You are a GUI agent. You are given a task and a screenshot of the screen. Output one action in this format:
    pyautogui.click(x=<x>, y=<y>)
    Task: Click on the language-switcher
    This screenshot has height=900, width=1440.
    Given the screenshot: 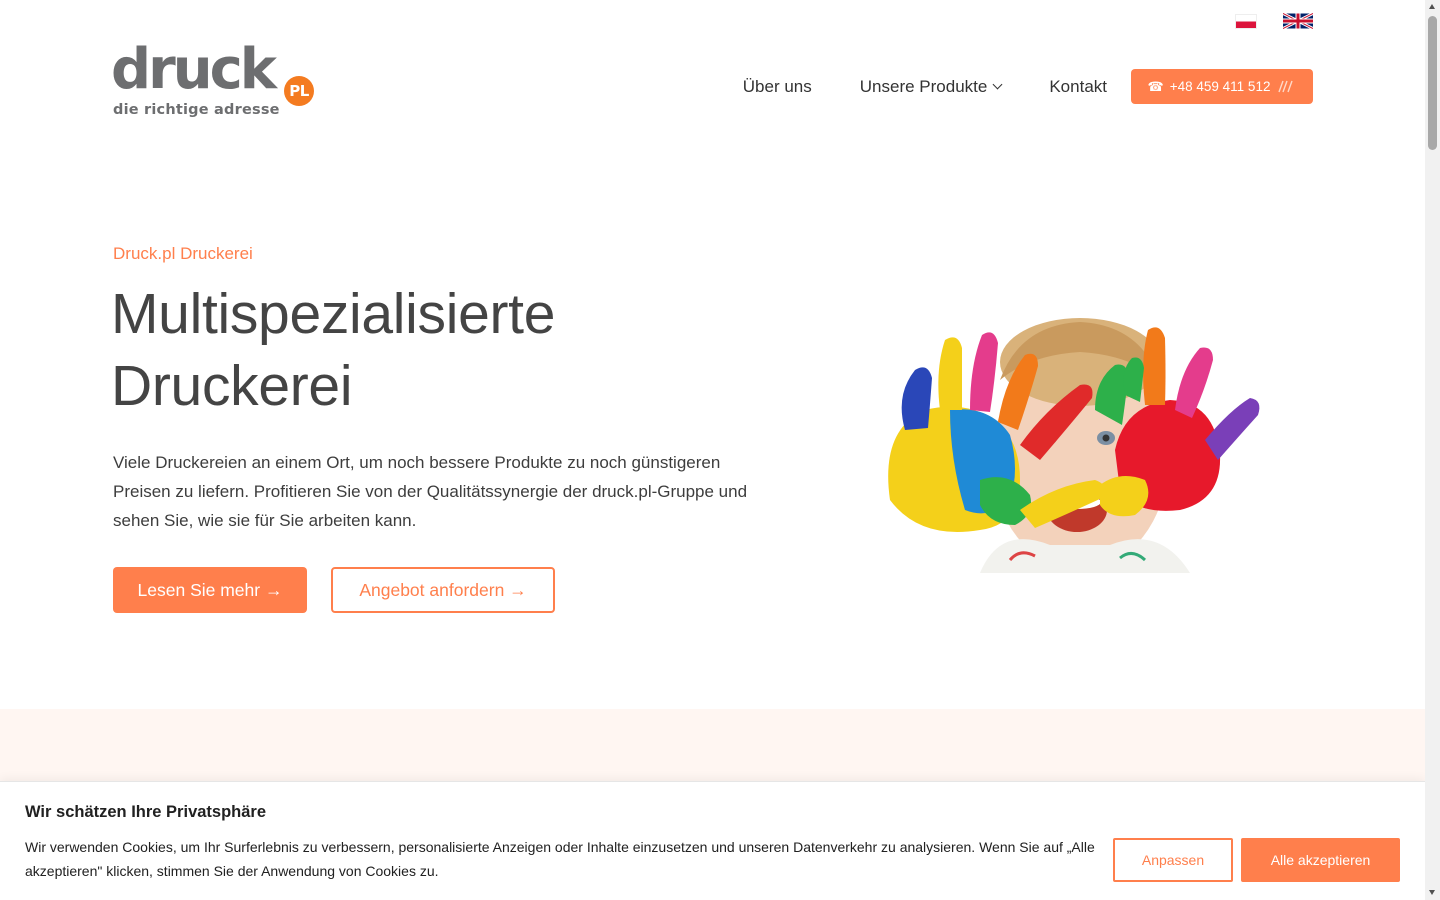 What is the action you would take?
    pyautogui.click(x=1274, y=21)
    